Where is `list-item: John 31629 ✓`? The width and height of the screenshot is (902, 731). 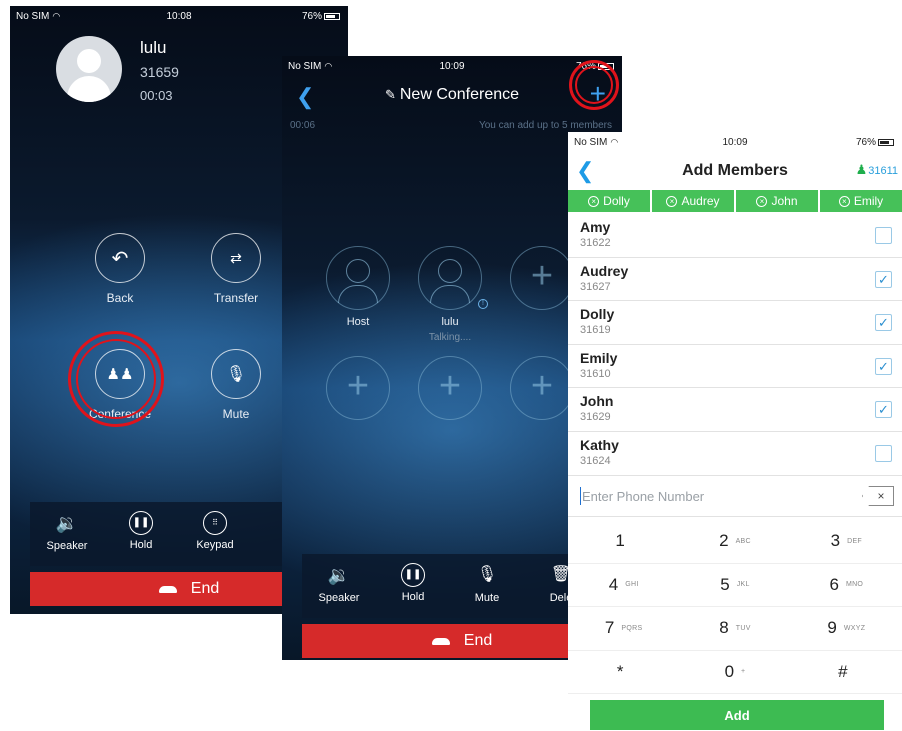
list-item: John 31629 ✓ is located at coordinates (735, 410).